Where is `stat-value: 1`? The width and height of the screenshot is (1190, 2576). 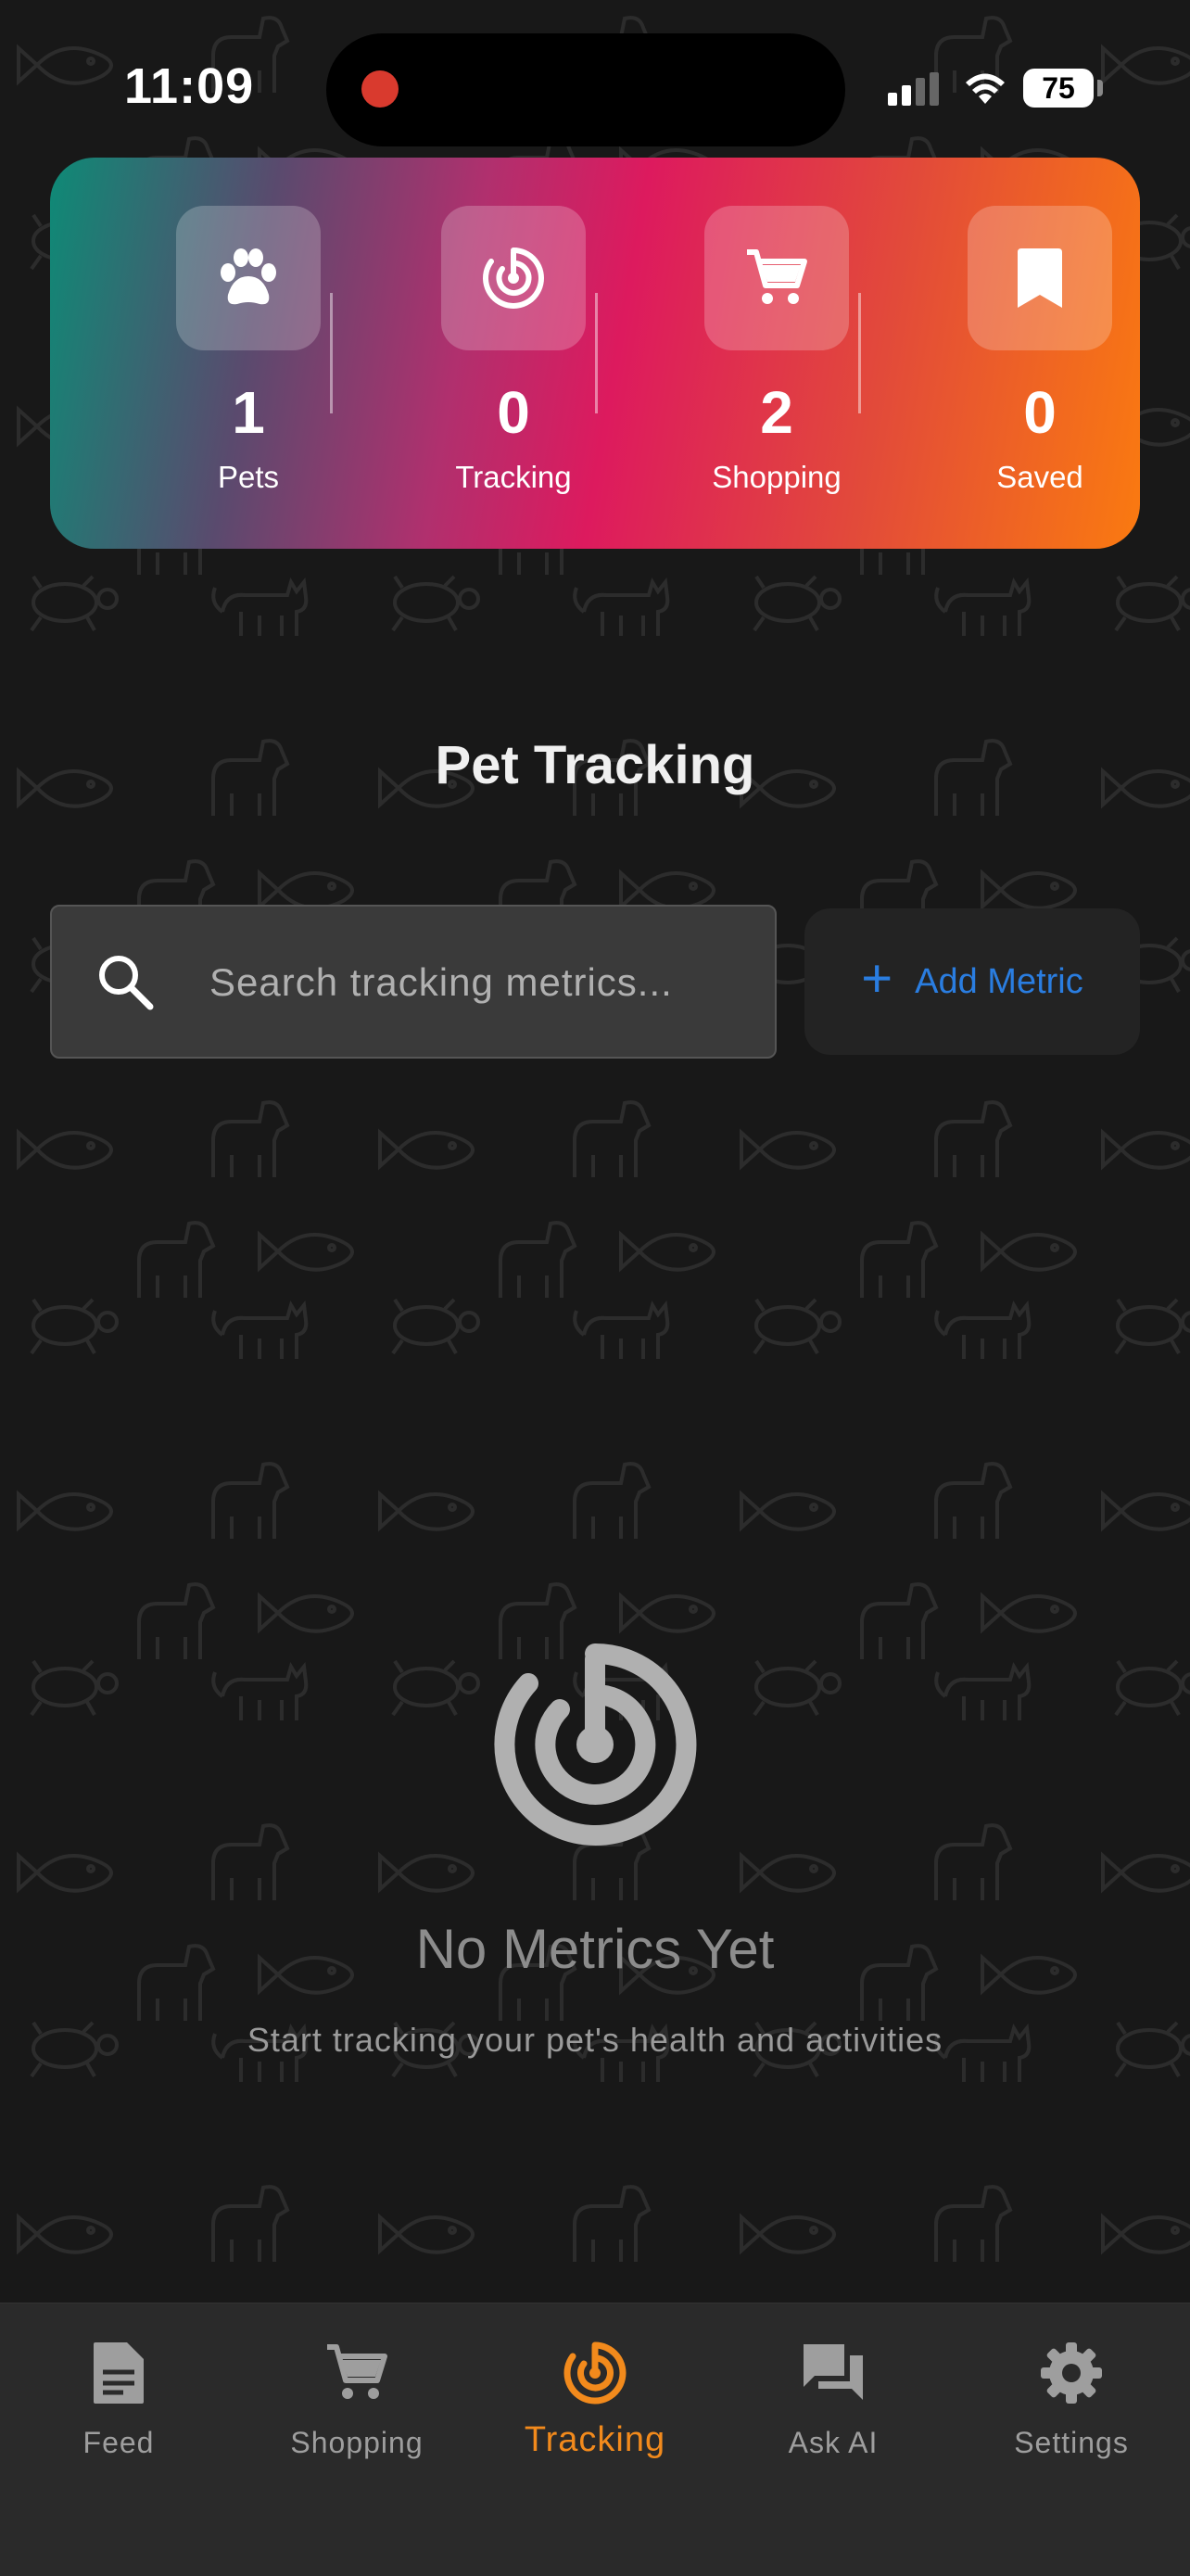 stat-value: 1 is located at coordinates (248, 412).